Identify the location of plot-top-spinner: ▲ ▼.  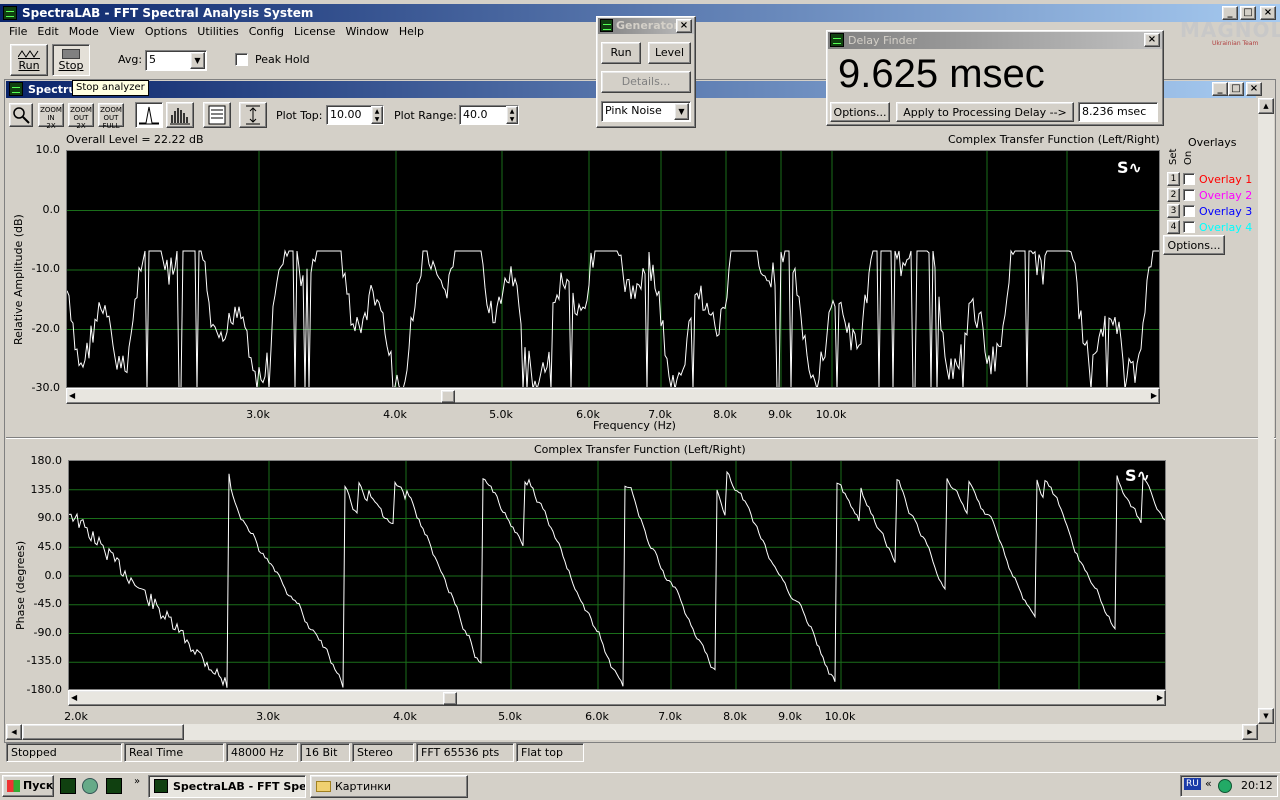
(377, 115).